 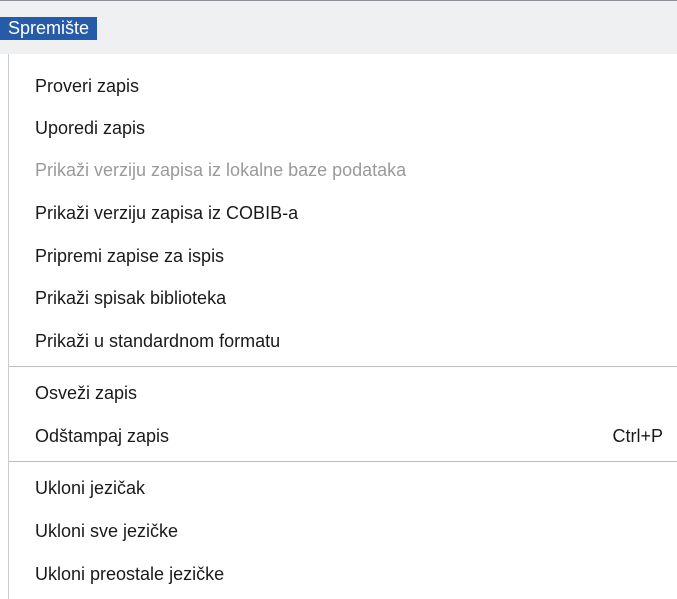 What do you see at coordinates (338, 27) in the screenshot?
I see `menu-bar: Spremište` at bounding box center [338, 27].